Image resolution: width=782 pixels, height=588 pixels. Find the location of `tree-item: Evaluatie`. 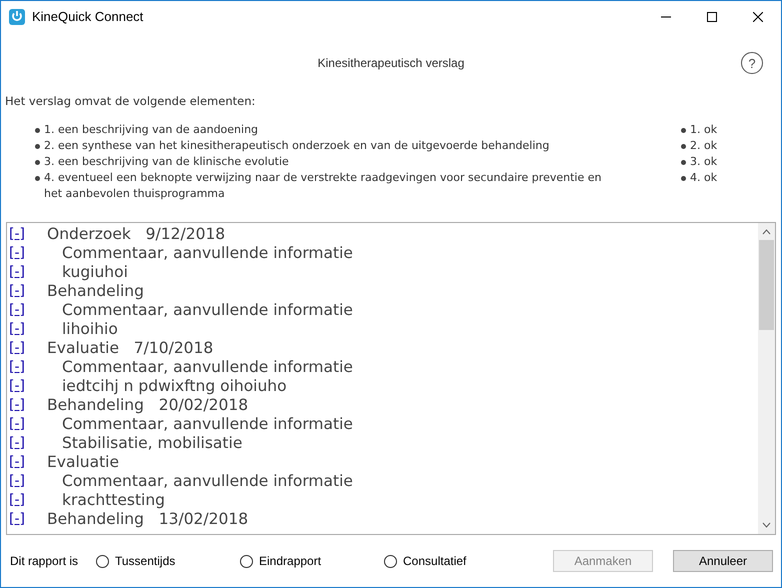

tree-item: Evaluatie is located at coordinates (83, 461).